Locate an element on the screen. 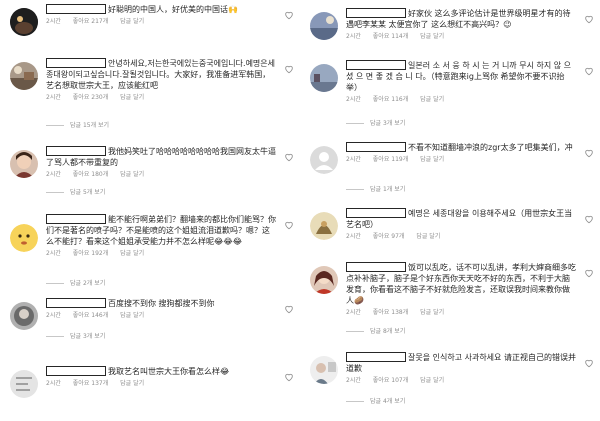 This screenshot has height=421, width=600. comment-meta: 2시간 좋아요 107개 답글 달기 is located at coordinates (461, 381).